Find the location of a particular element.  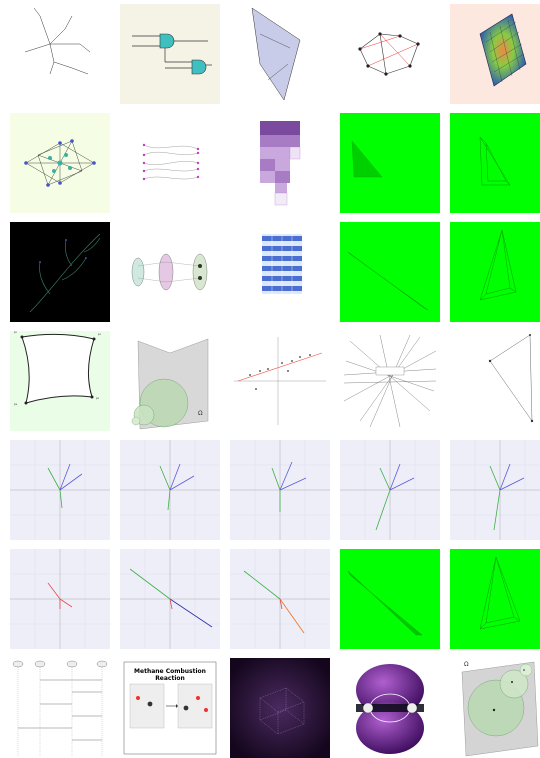

tile-green-pyramid is located at coordinates (495, 272).